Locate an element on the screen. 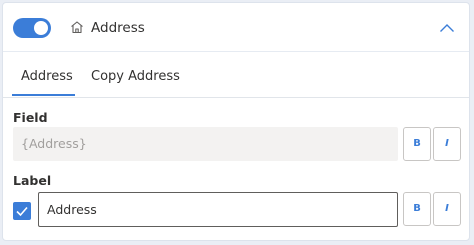 This screenshot has width=474, height=245. label-checkbox is located at coordinates (22, 211).